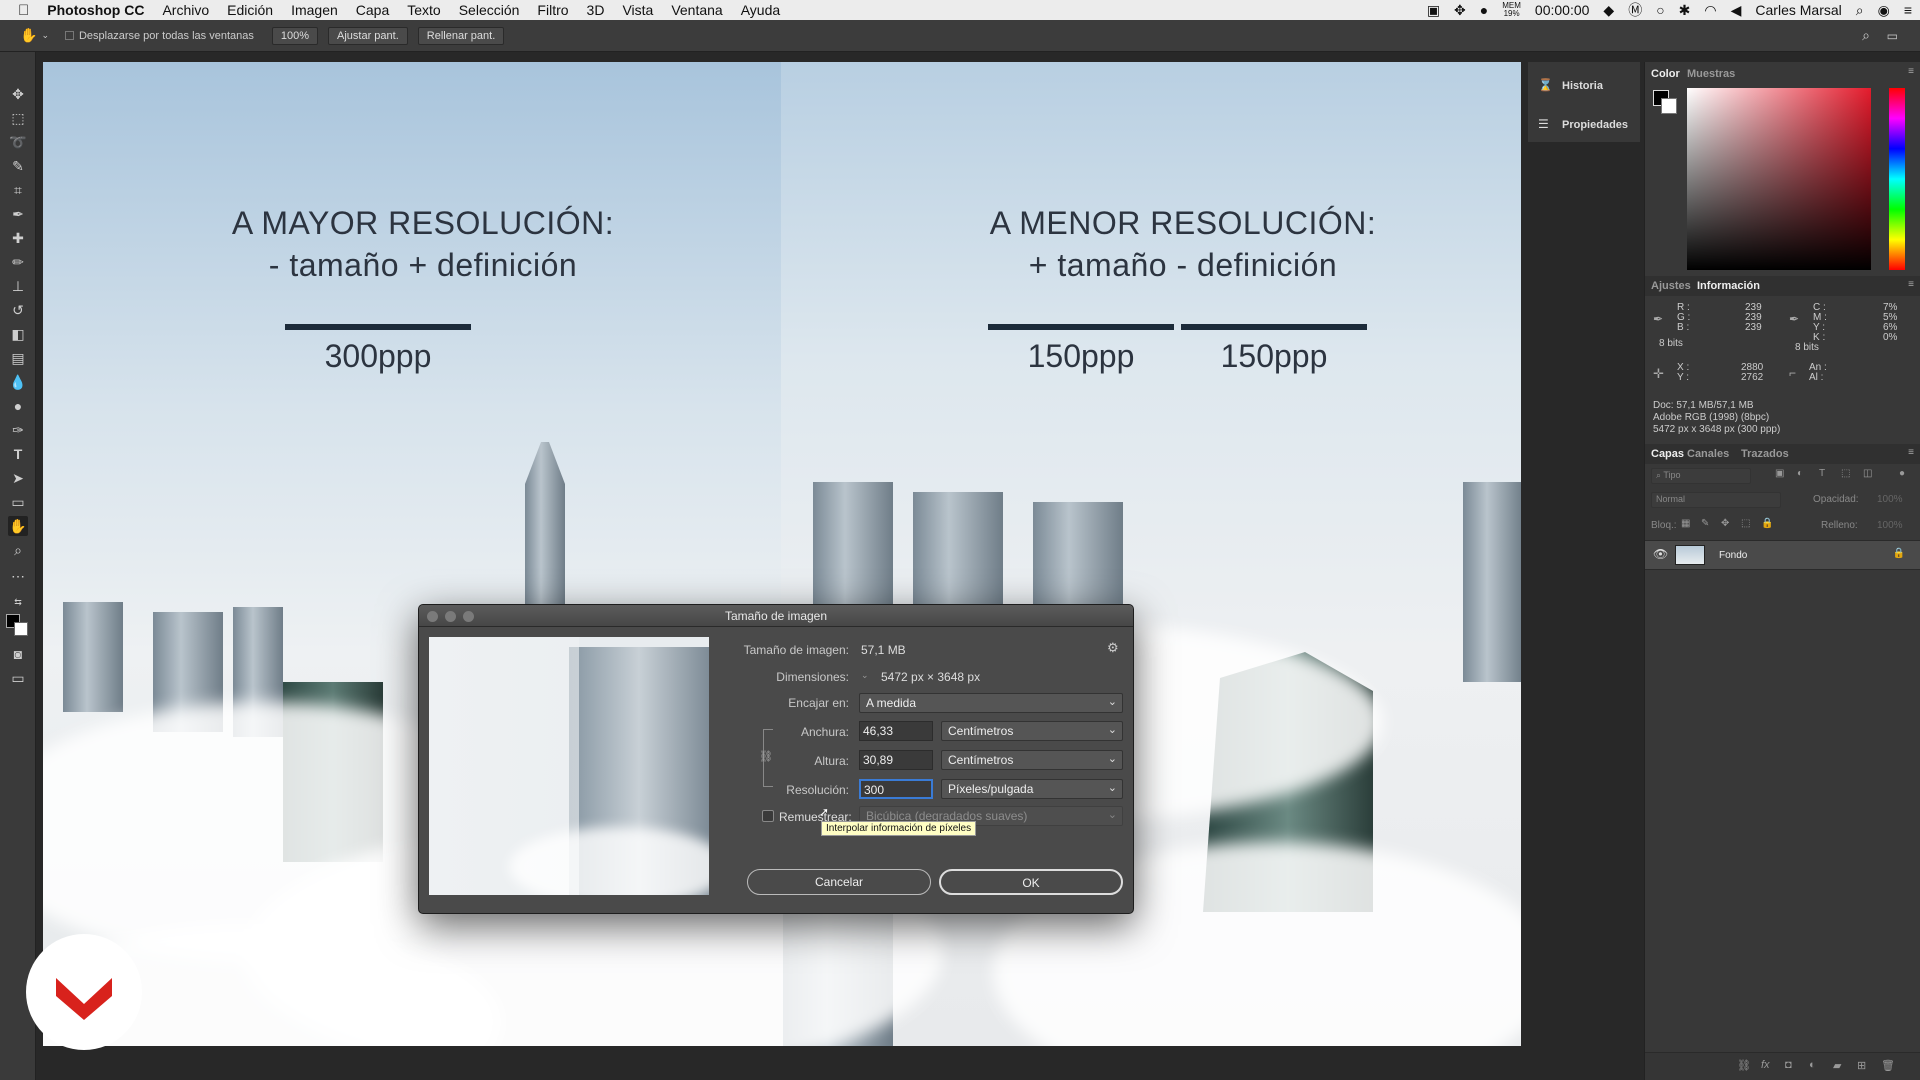 The height and width of the screenshot is (1080, 1920). Describe the element at coordinates (896, 731) in the screenshot. I see `width-input: 46,33` at that location.